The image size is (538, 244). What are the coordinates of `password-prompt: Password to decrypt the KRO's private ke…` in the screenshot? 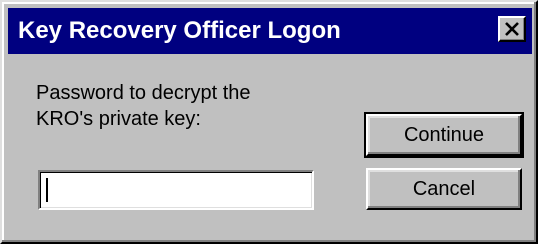 It's located at (143, 106).